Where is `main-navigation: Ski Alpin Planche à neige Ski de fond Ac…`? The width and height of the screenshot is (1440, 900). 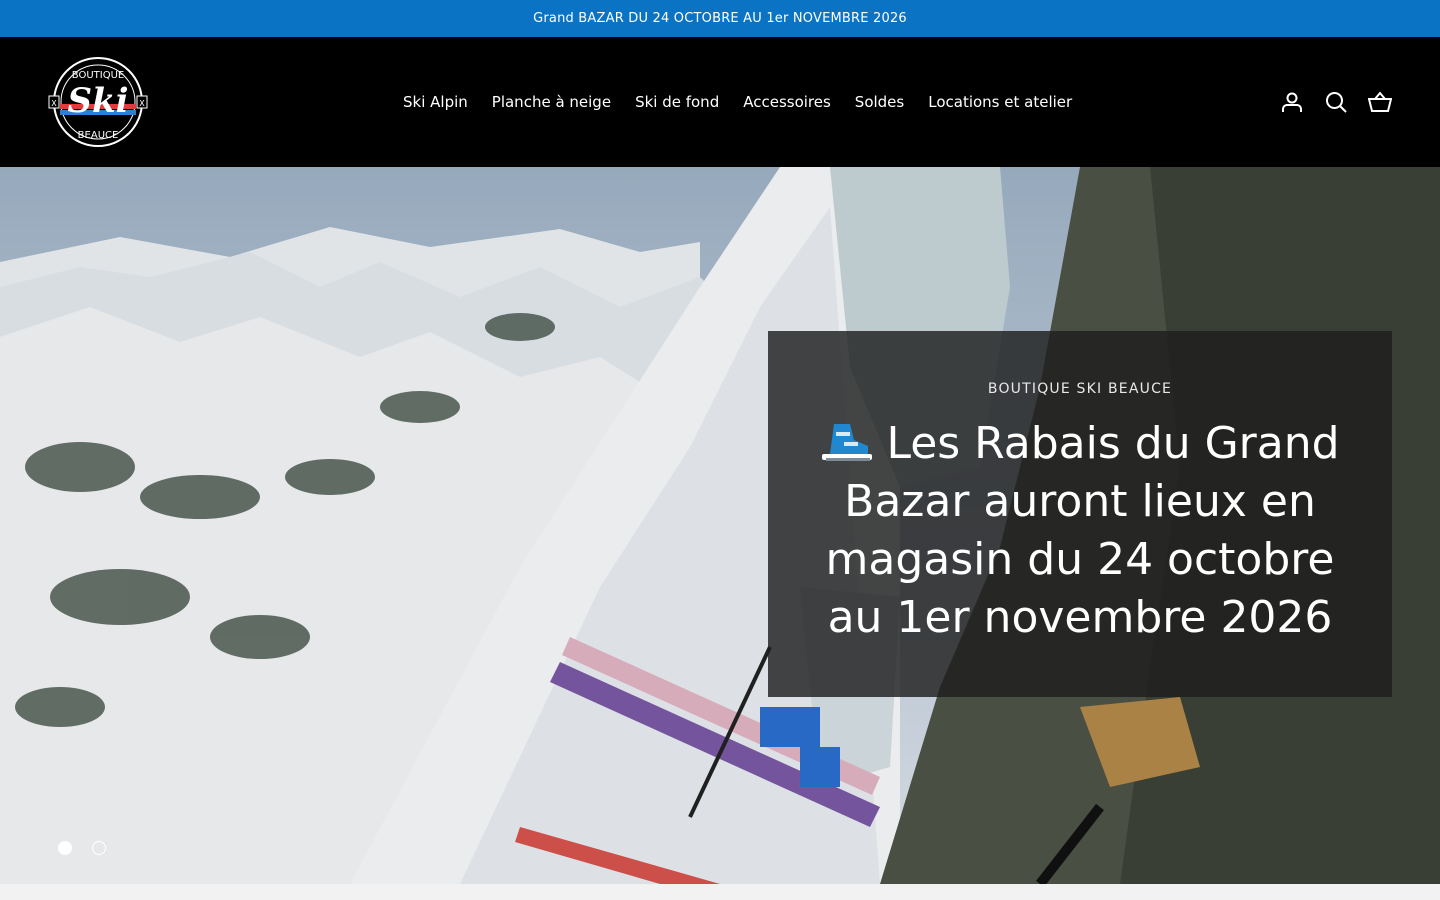 main-navigation: Ski Alpin Planche à neige Ski de fond Ac… is located at coordinates (737, 102).